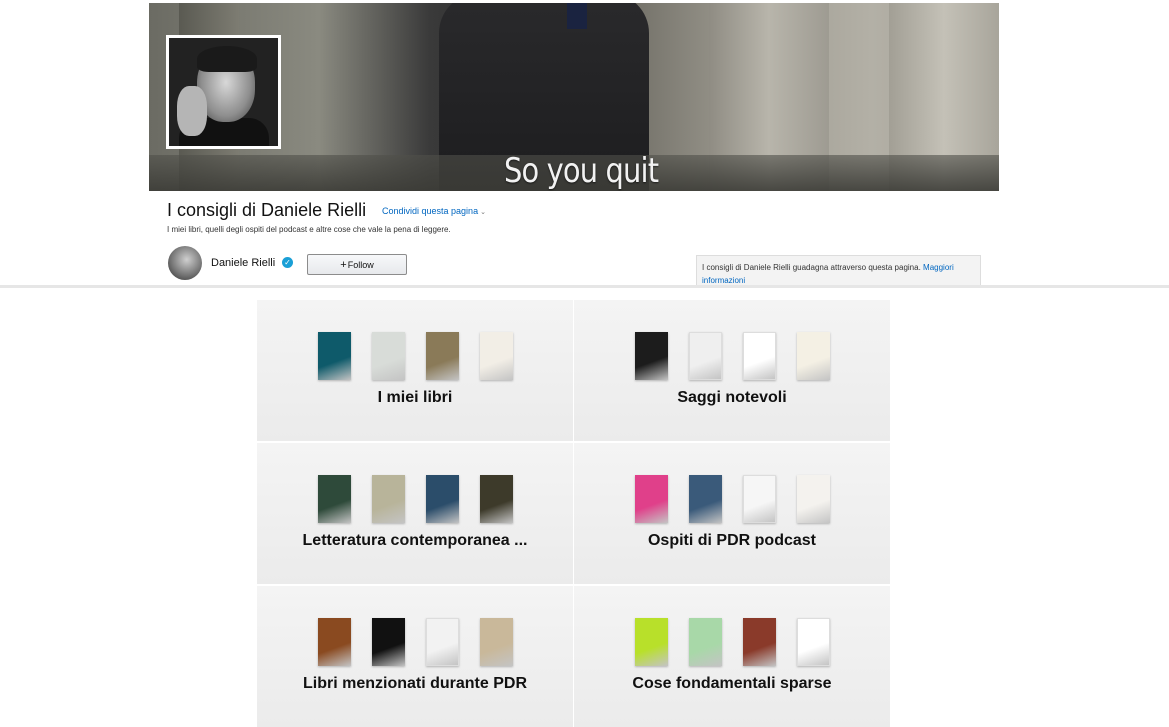 Image resolution: width=1169 pixels, height=727 pixels. I want to click on list-title: Ospiti di PDR podcast, so click(732, 541).